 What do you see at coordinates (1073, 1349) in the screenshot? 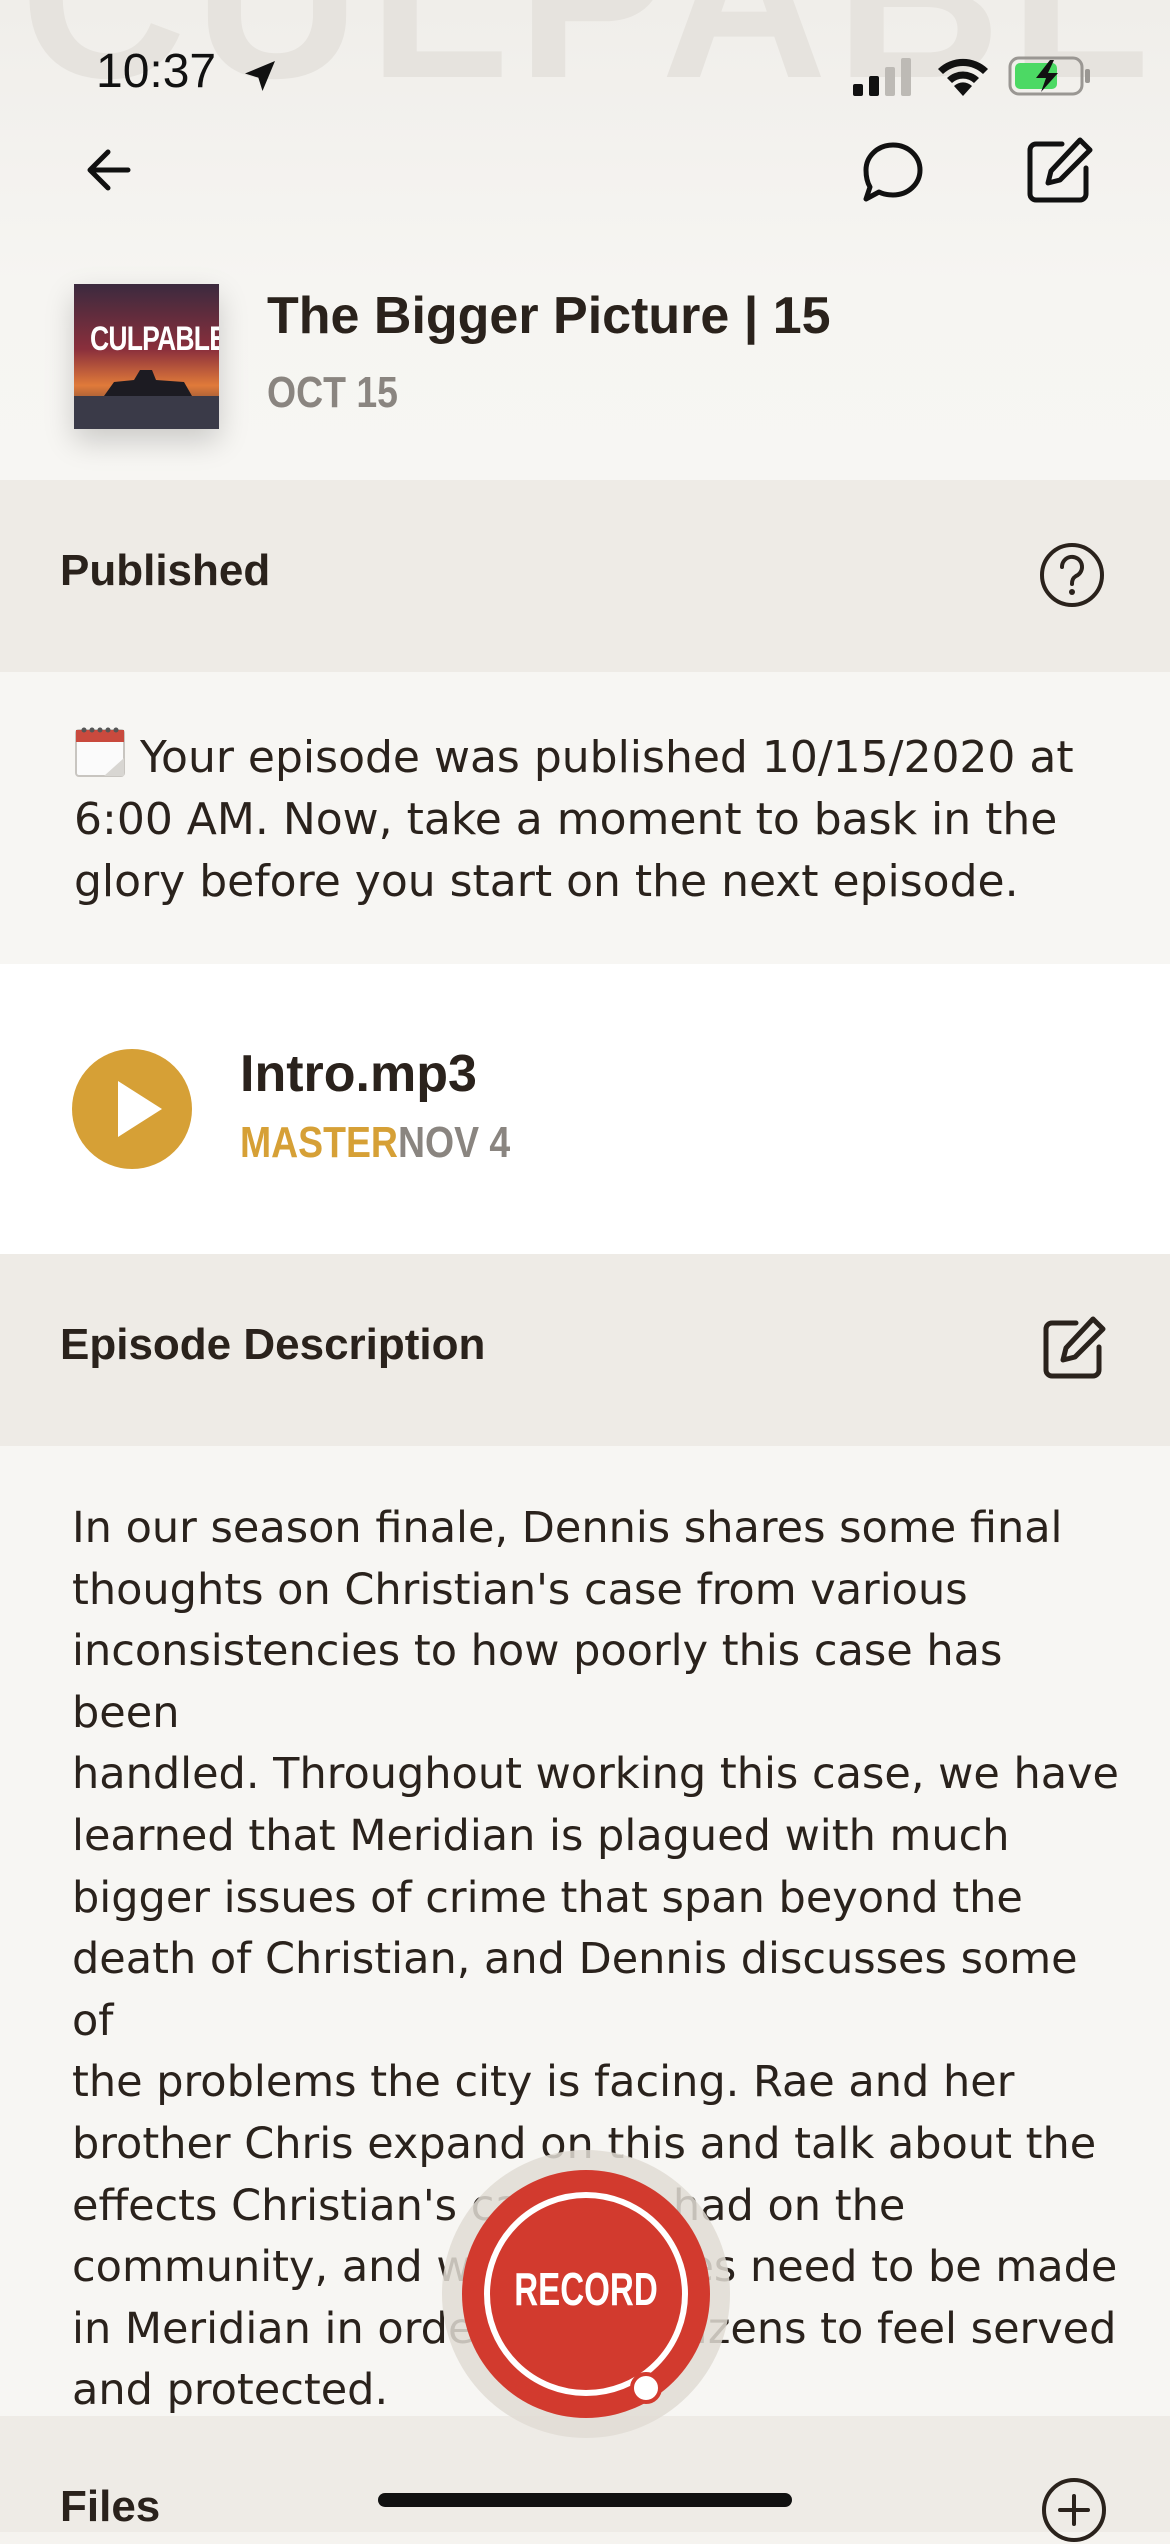
I see `edit-description-icon` at bounding box center [1073, 1349].